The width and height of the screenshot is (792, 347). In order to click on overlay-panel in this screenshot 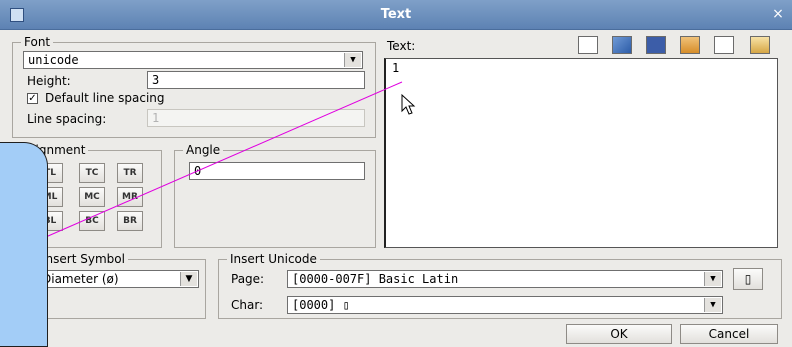, I will do `click(24, 244)`.